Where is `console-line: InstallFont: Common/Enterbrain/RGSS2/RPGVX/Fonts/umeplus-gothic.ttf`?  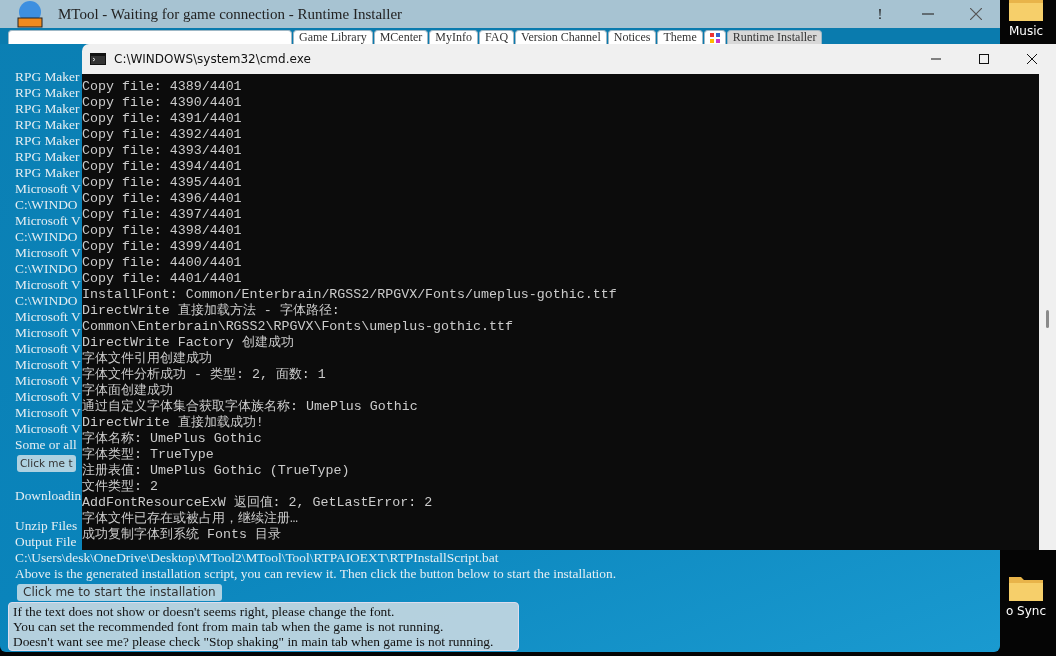
console-line: InstallFont: Common/Enterbrain/RGSS2/RPGVX/Fonts/umeplus-gothic.ttf is located at coordinates (349, 294).